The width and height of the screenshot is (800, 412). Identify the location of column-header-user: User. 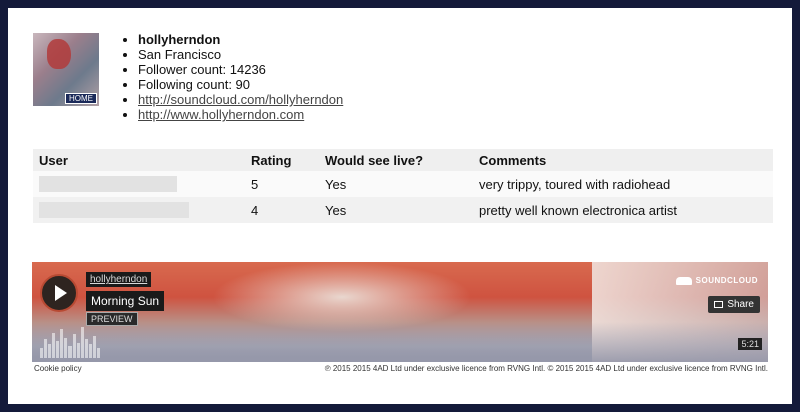
(139, 160).